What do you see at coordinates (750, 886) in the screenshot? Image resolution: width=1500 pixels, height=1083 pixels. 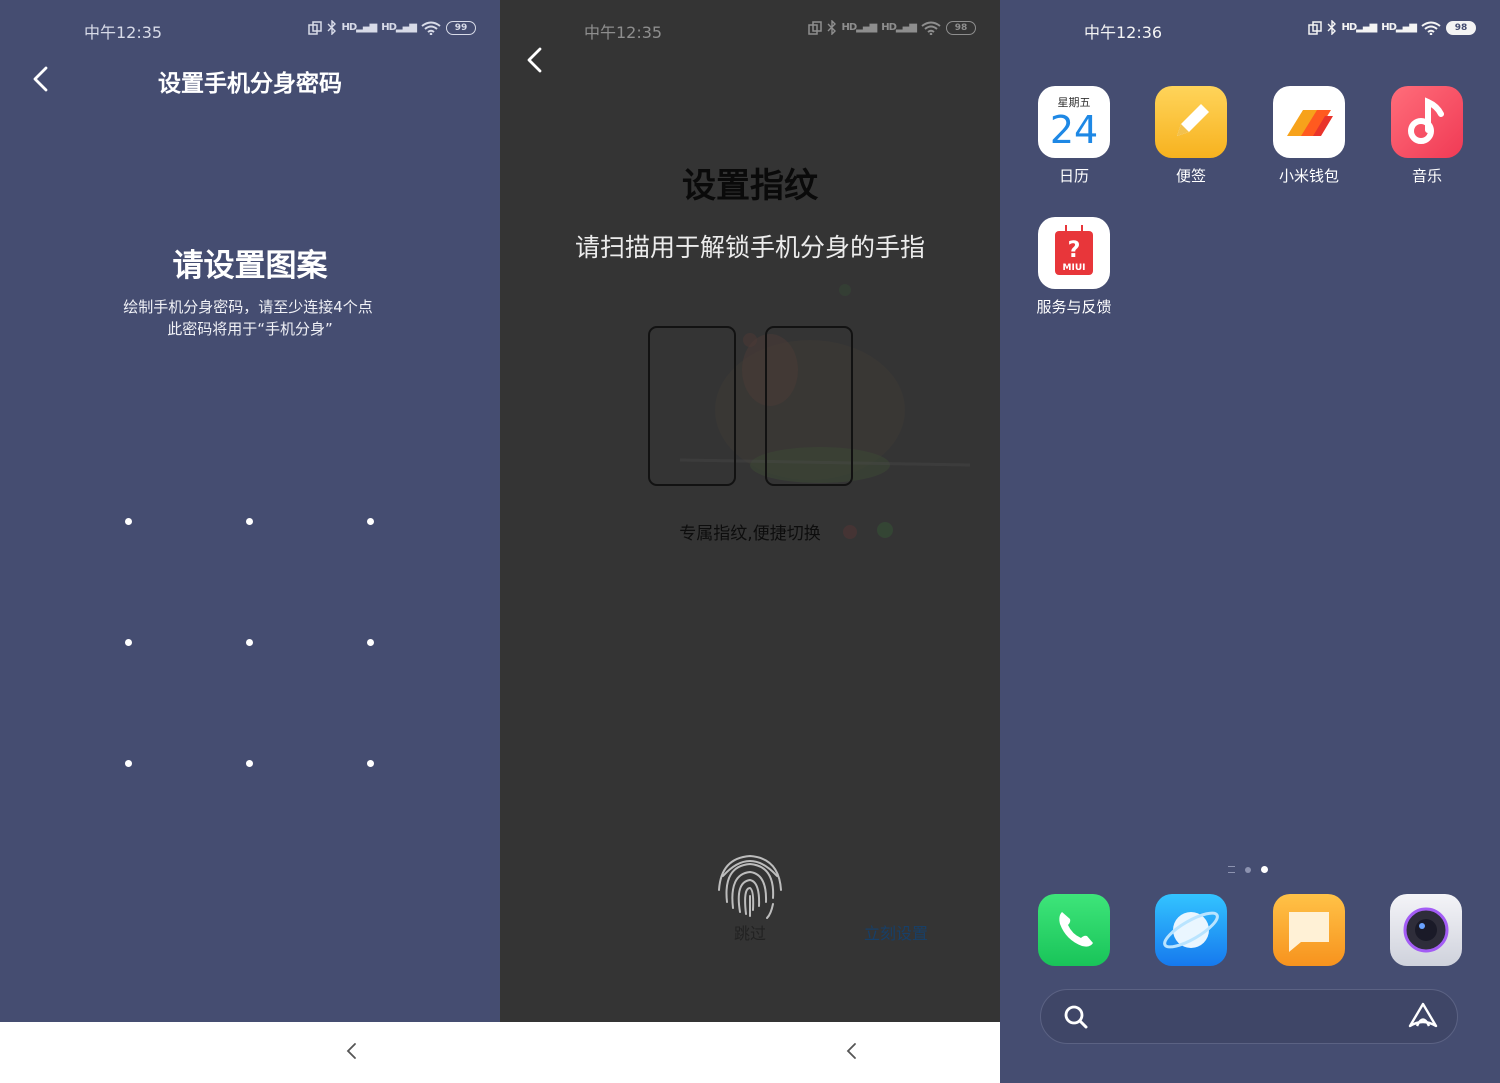 I see `fingerprint-icon` at bounding box center [750, 886].